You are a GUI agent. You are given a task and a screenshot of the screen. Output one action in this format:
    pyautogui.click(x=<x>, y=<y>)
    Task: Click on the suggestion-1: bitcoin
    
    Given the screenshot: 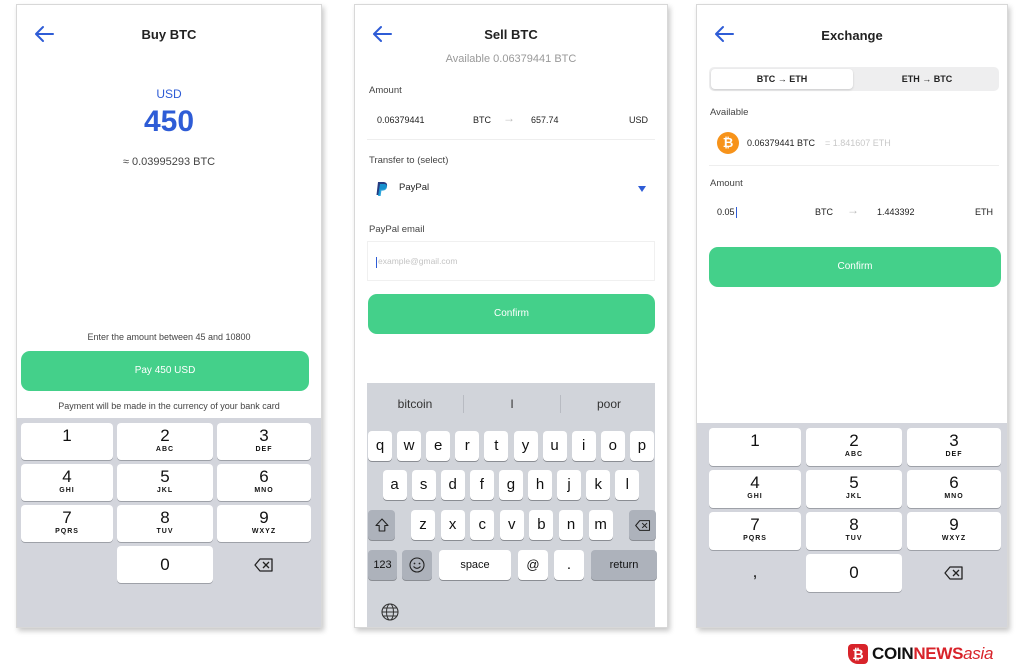 What is the action you would take?
    pyautogui.click(x=415, y=404)
    